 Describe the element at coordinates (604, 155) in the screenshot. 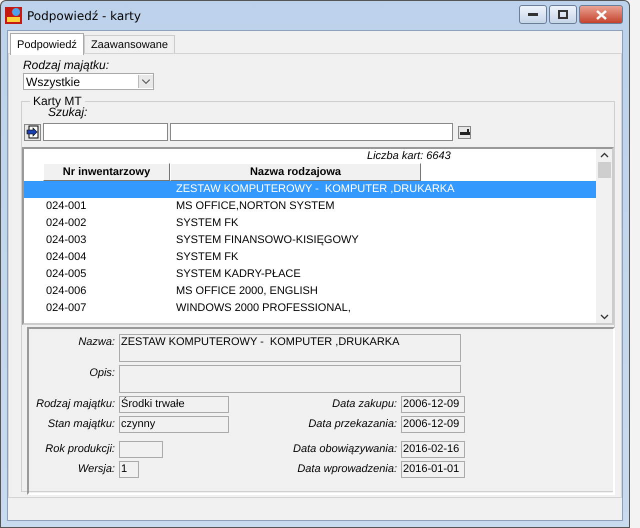

I see `scroll-up-icon` at that location.